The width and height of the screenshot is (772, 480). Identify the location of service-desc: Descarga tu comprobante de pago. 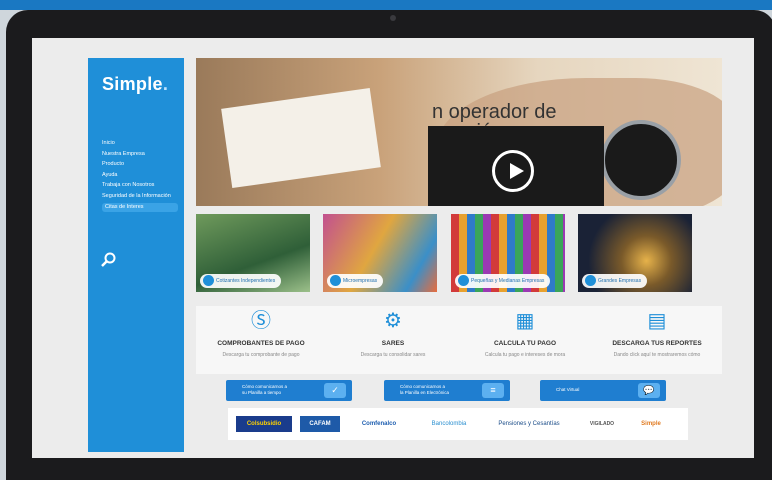
(261, 355).